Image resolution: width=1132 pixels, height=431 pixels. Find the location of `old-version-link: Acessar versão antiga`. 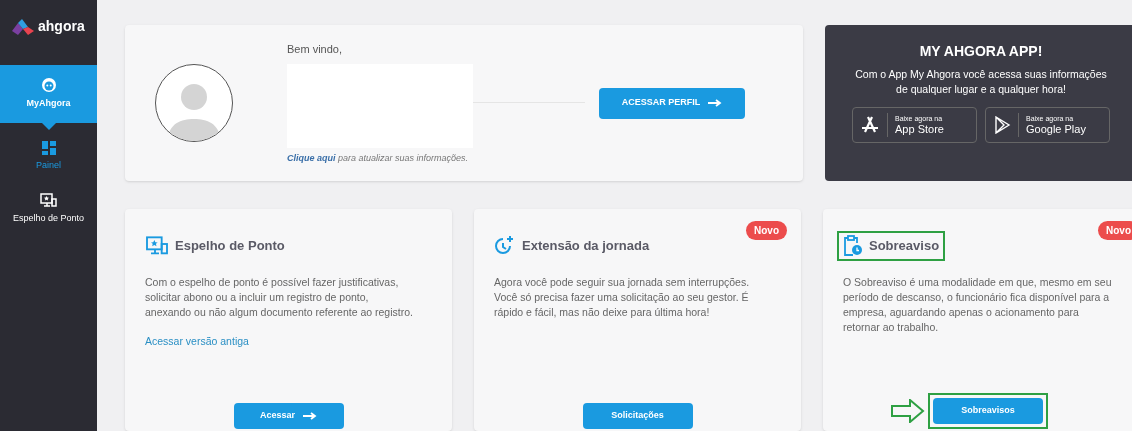

old-version-link: Acessar versão antiga is located at coordinates (197, 342).